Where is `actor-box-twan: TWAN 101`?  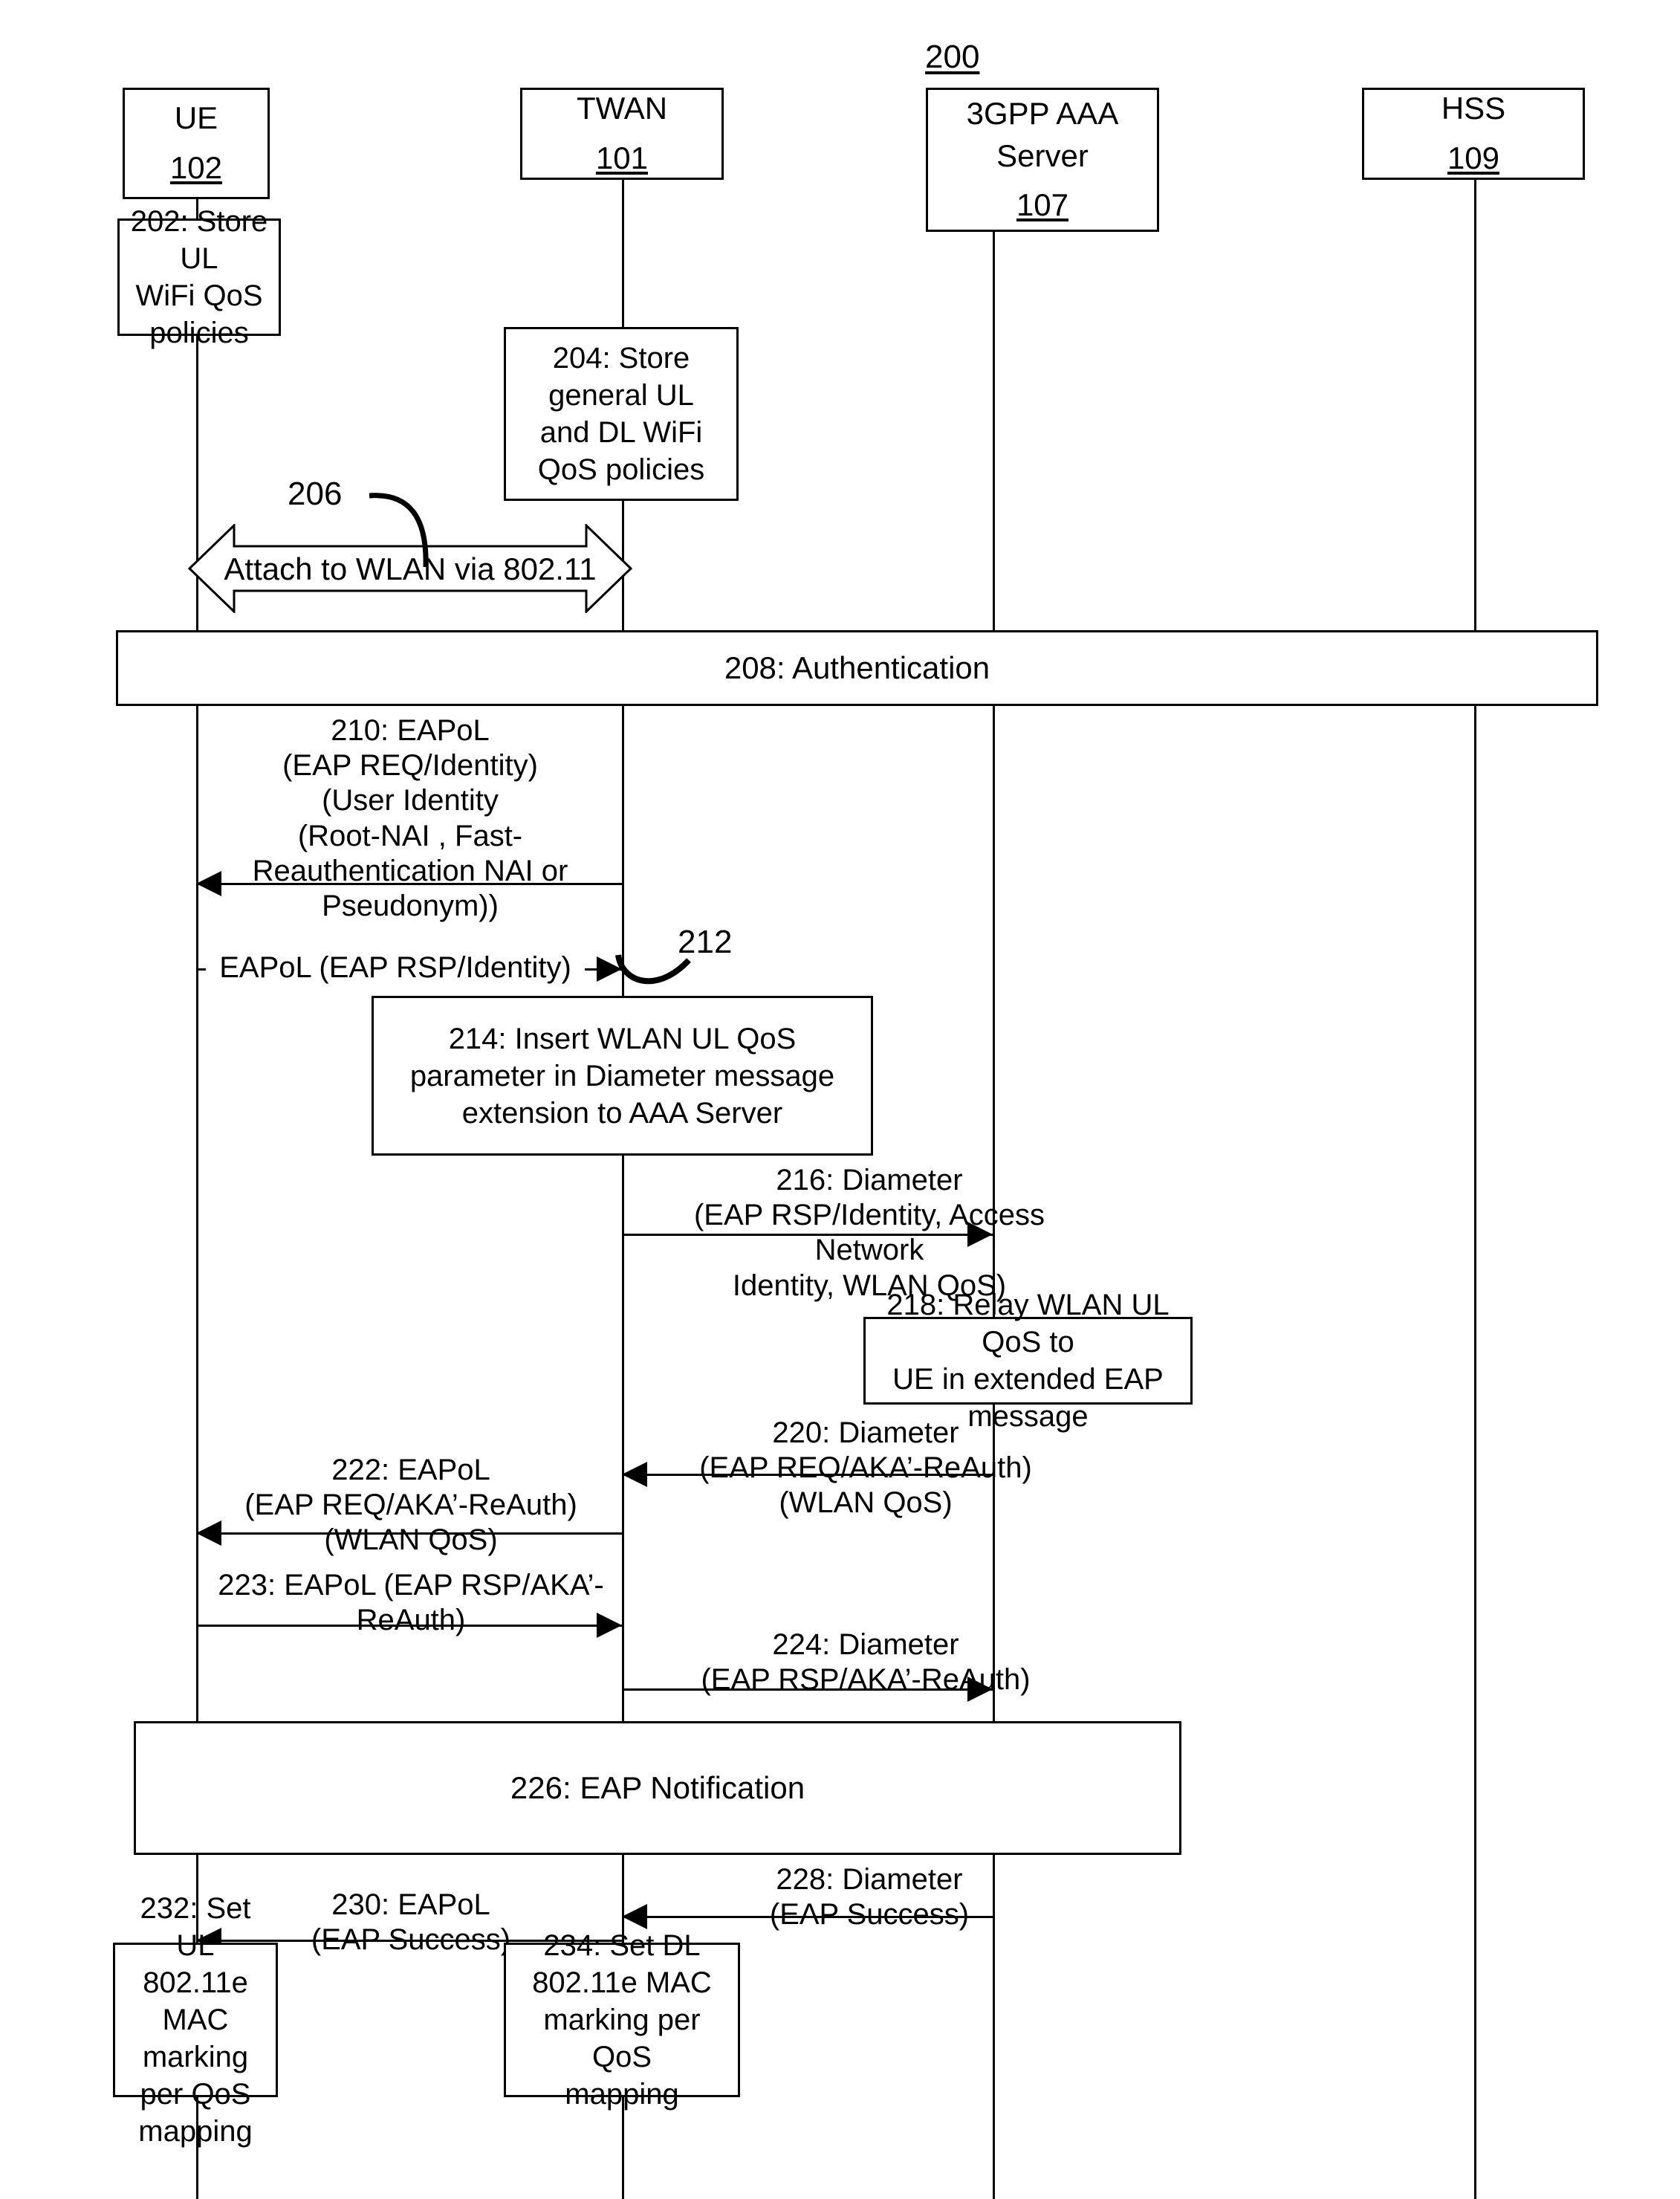 actor-box-twan: TWAN 101 is located at coordinates (622, 134).